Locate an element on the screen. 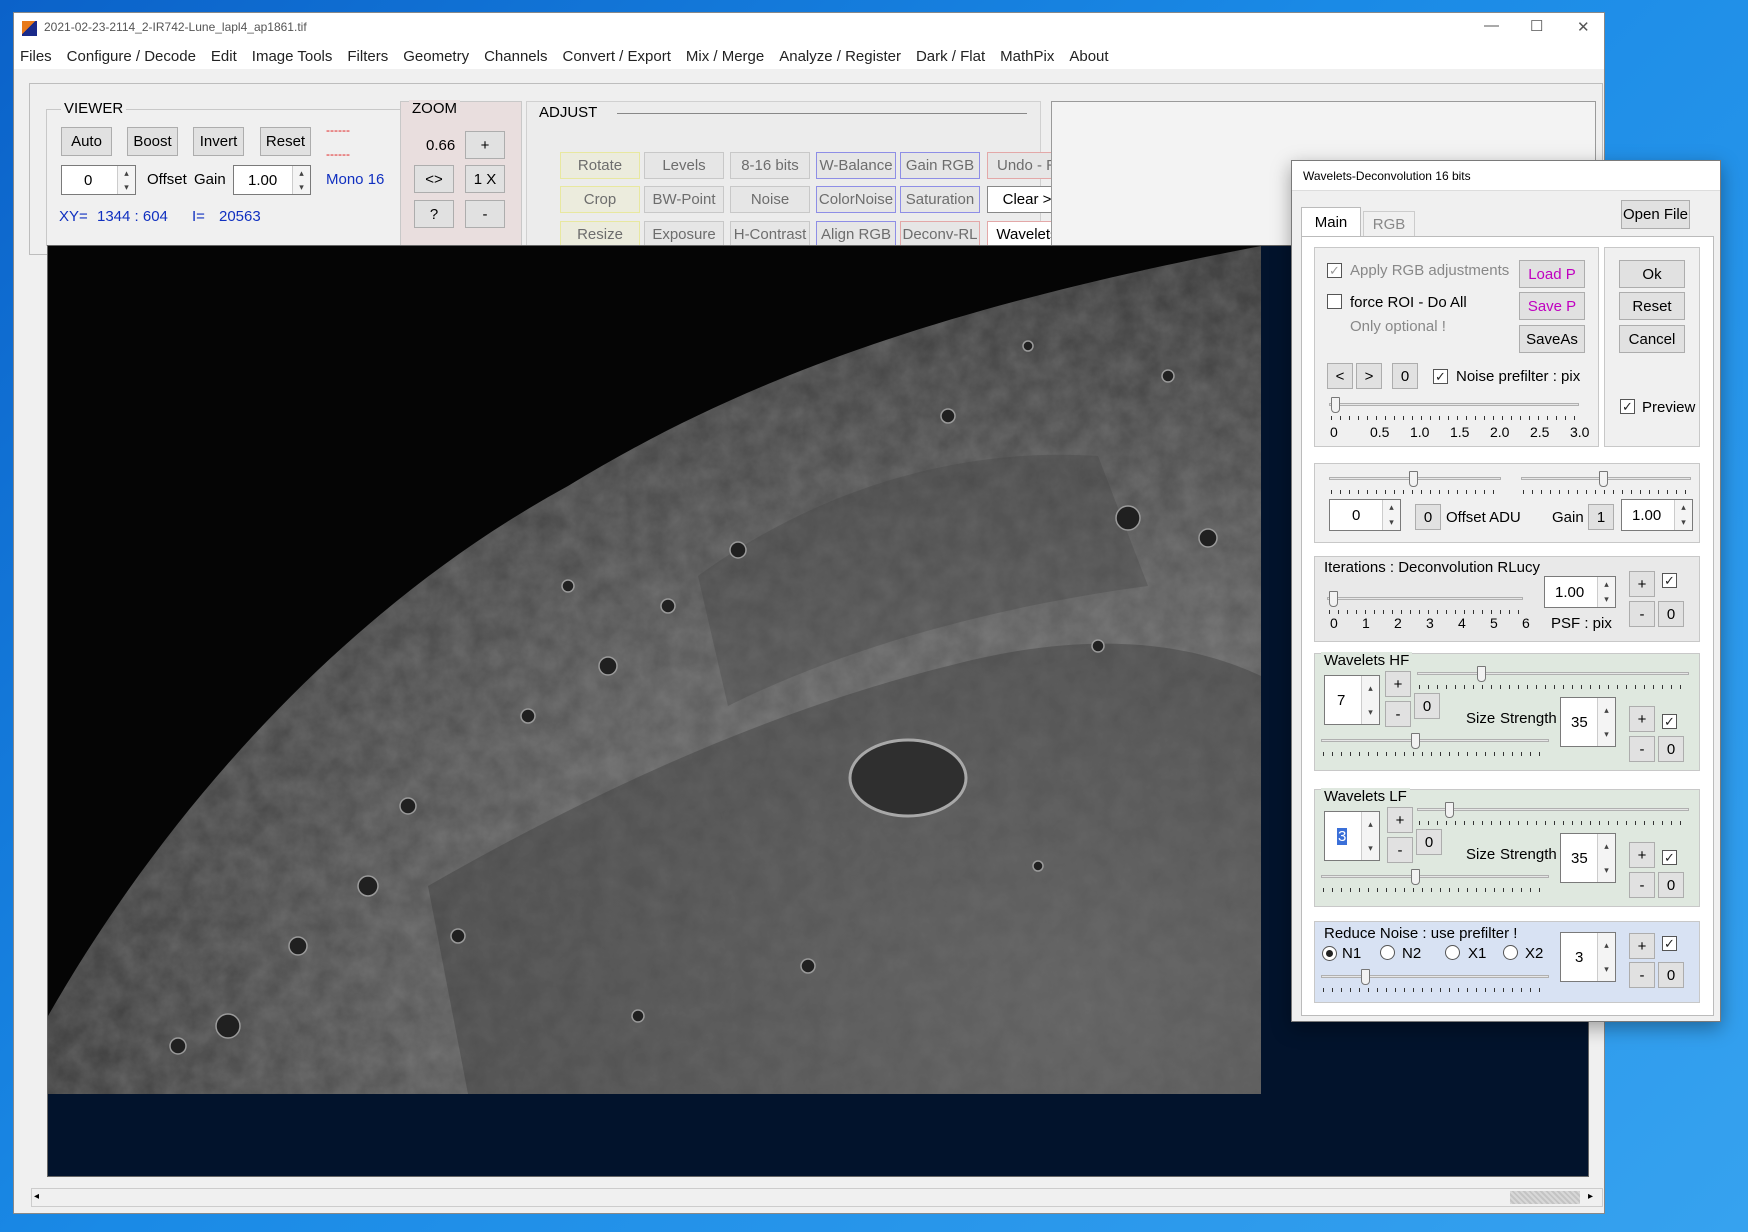 The height and width of the screenshot is (1232, 1748). open-file-button: Open File is located at coordinates (1655, 214).